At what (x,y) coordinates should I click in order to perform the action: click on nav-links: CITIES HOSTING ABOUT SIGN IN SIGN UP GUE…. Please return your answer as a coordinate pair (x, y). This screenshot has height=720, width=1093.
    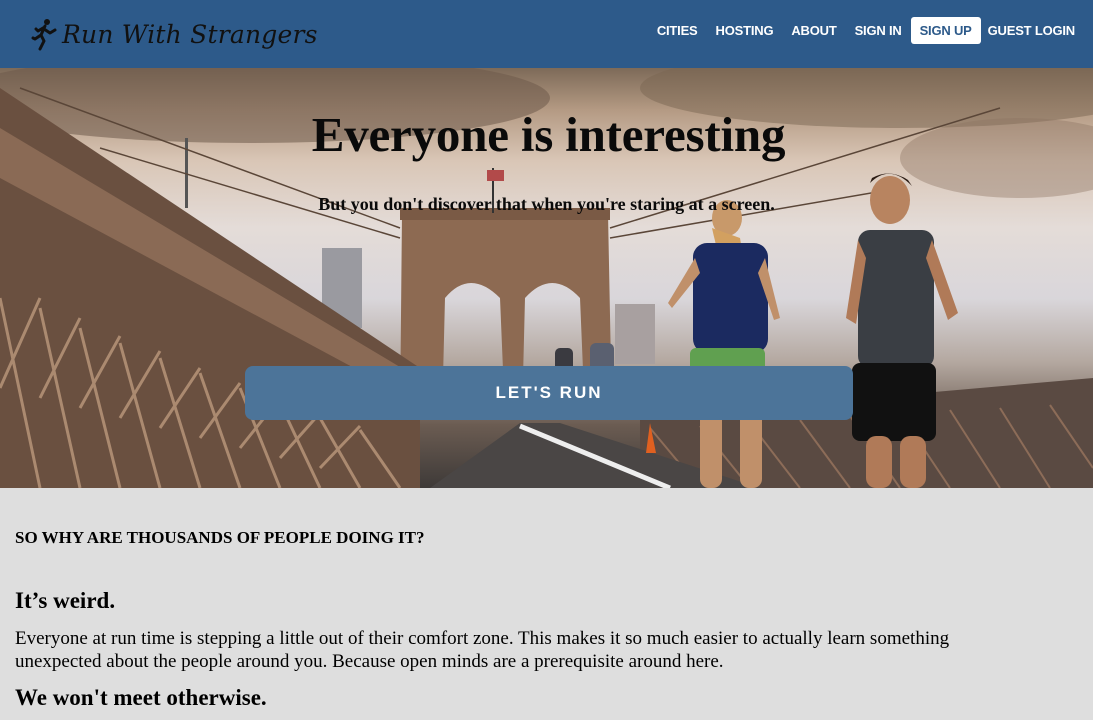
    Looking at the image, I should click on (857, 30).